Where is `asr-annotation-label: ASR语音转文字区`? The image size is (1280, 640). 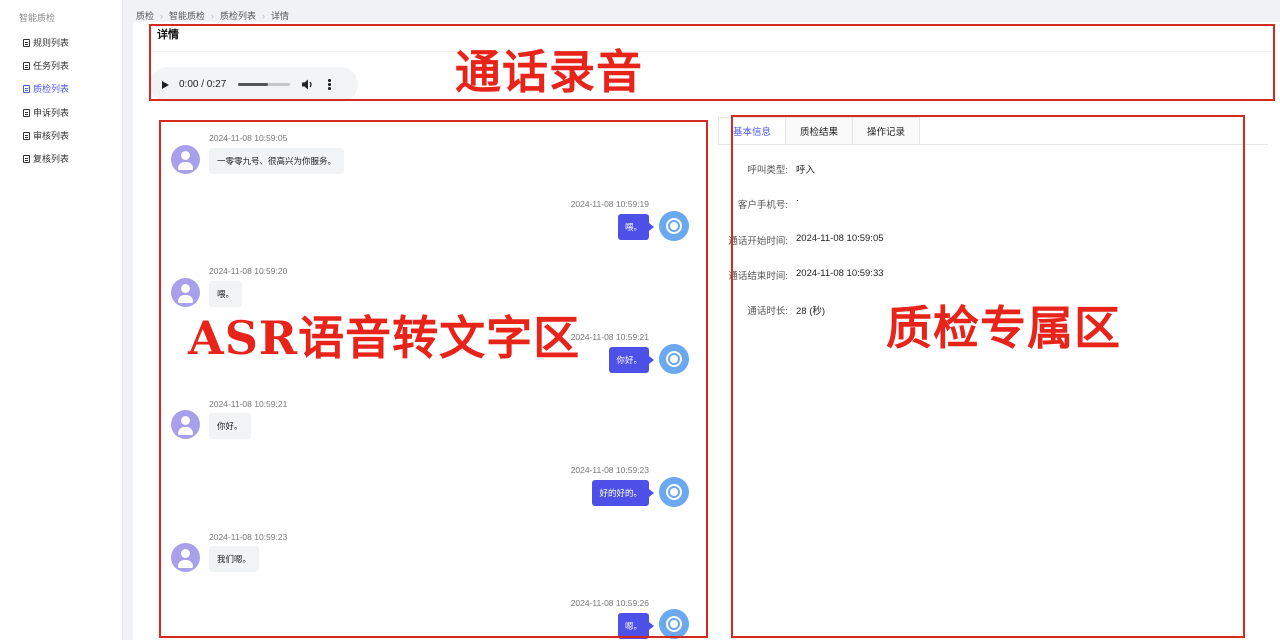
asr-annotation-label: ASR语音转文字区 is located at coordinates (384, 338).